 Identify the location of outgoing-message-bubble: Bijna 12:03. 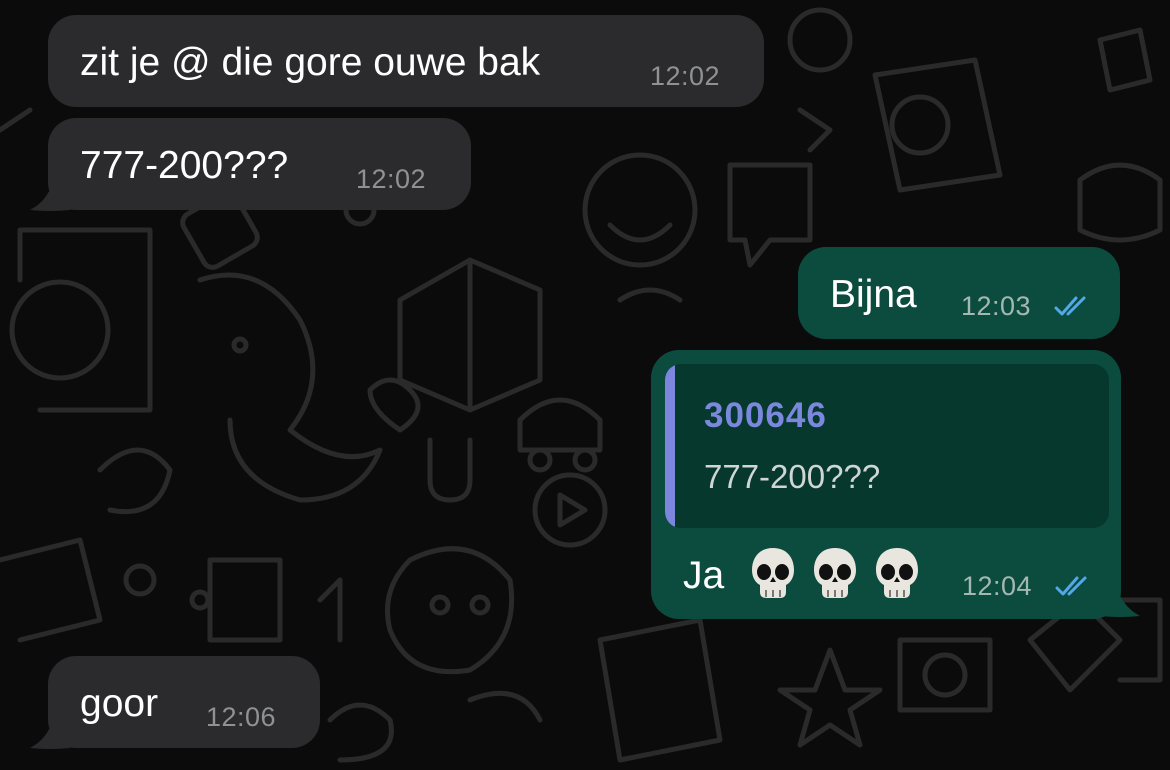
(959, 293).